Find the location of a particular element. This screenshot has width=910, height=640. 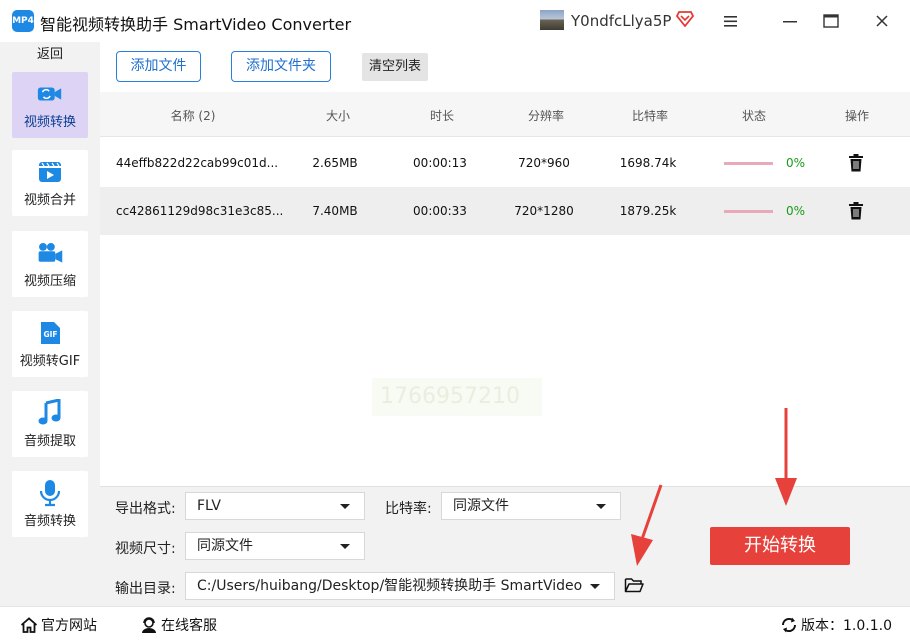

column-header-duration: 时长 is located at coordinates (442, 115).